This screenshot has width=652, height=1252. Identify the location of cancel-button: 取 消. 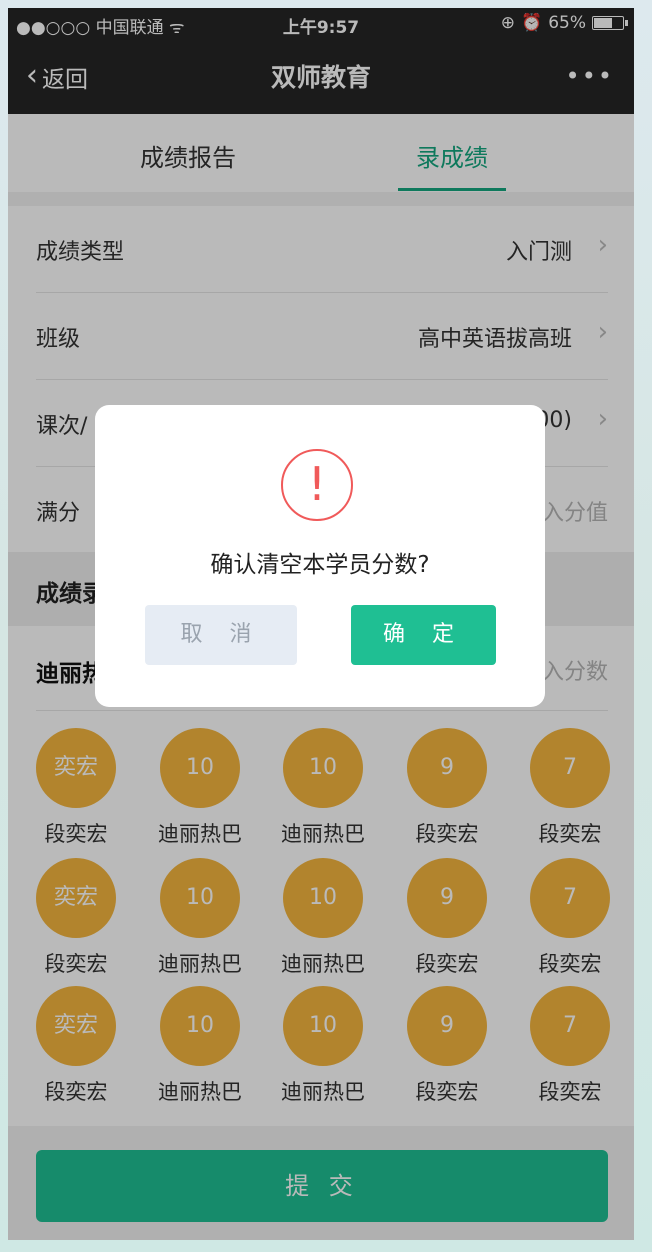
(221, 635).